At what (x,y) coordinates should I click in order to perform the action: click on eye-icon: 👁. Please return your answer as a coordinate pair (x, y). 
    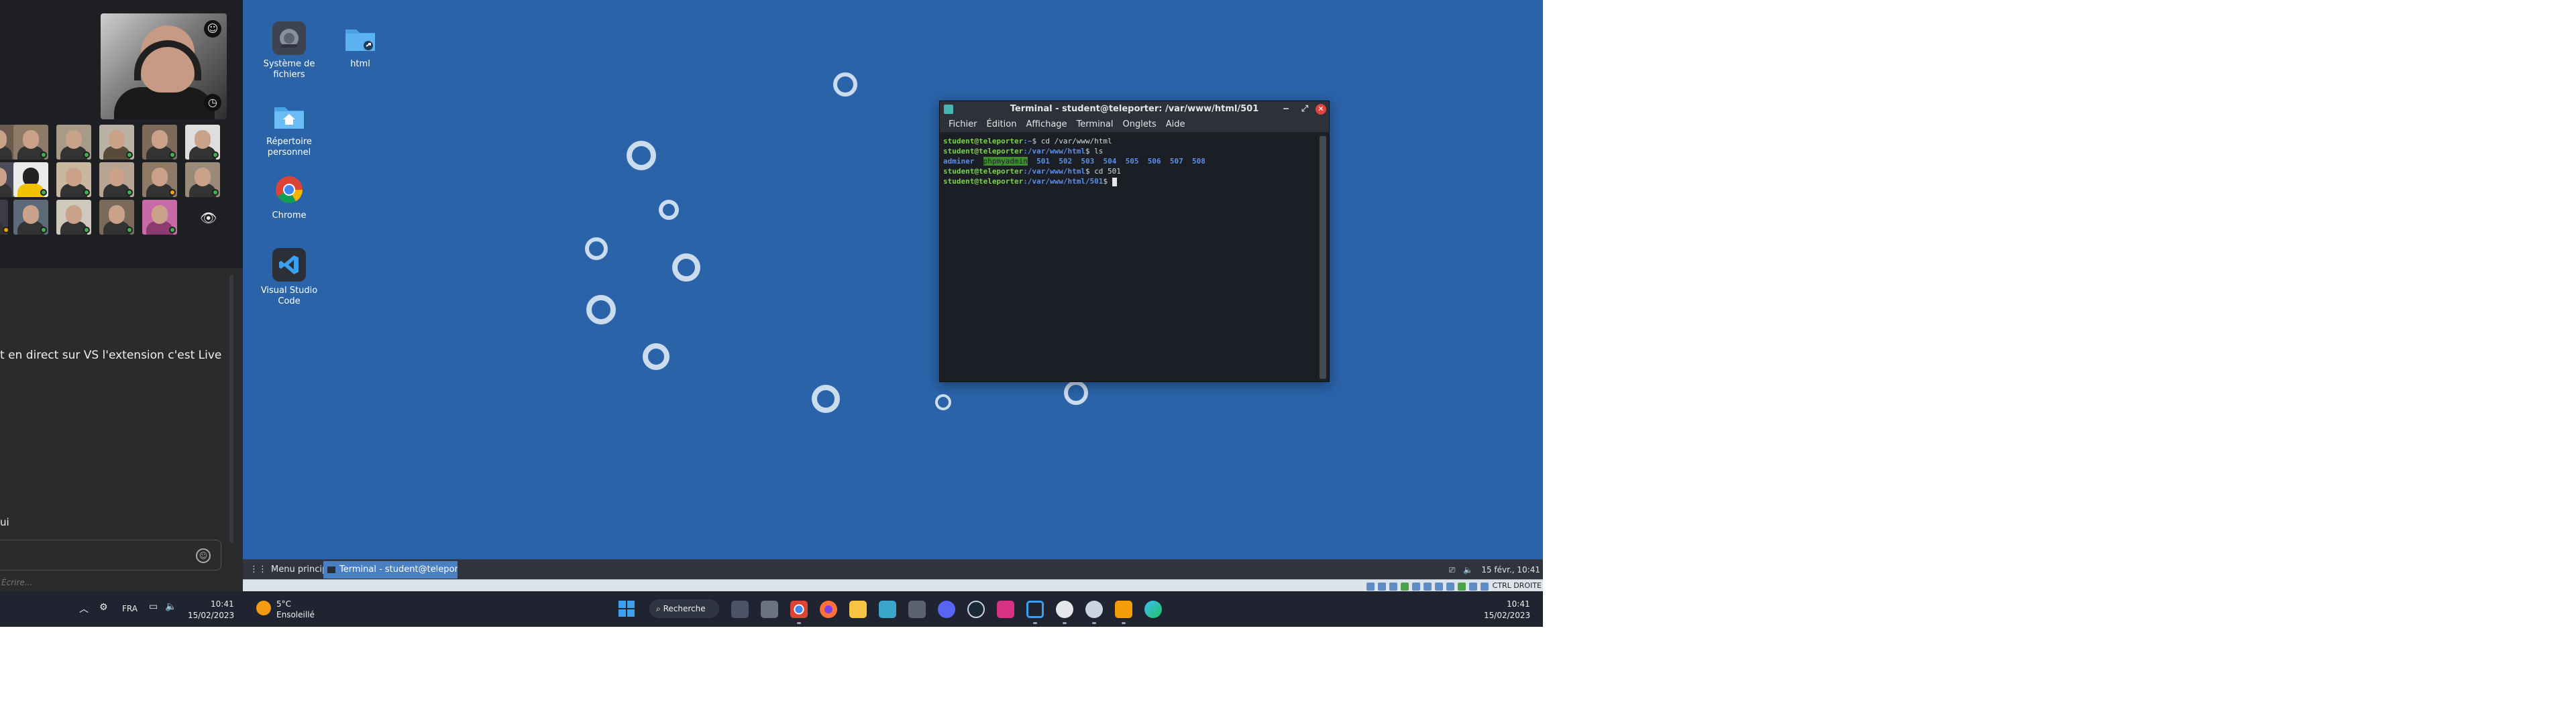
    Looking at the image, I should click on (208, 218).